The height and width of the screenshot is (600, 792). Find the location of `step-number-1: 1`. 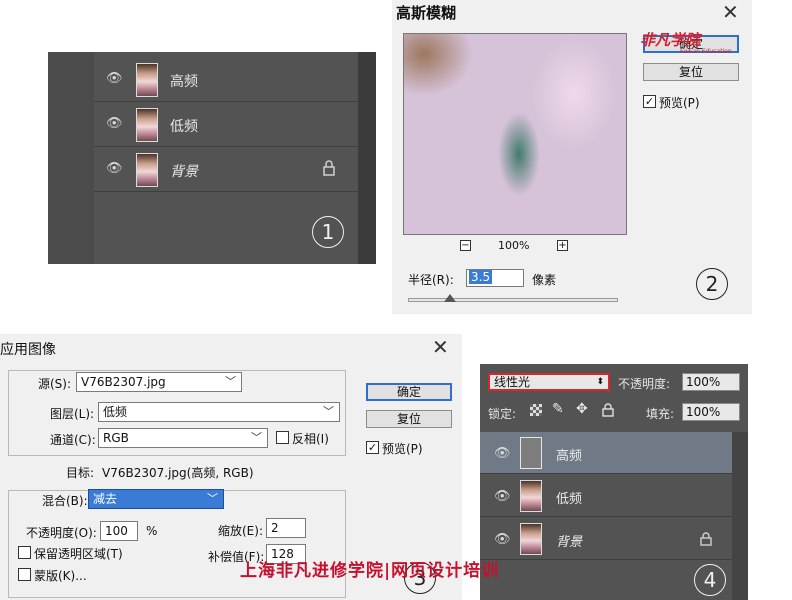

step-number-1: 1 is located at coordinates (328, 232).